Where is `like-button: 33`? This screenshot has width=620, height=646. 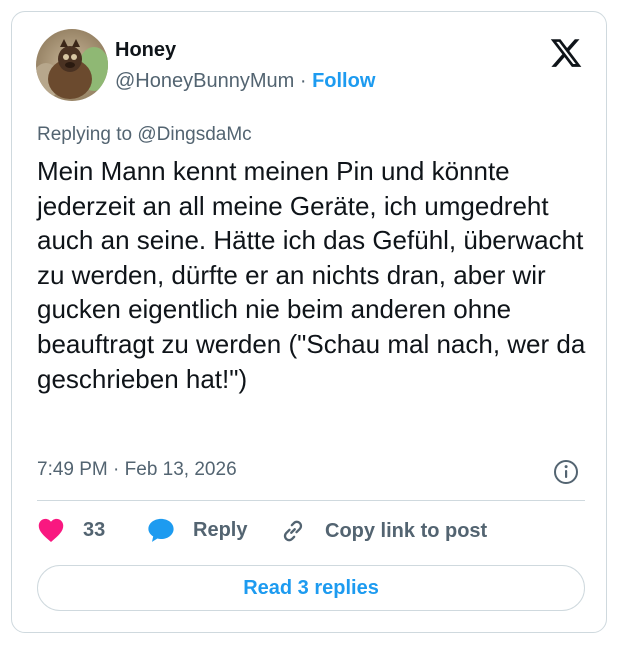
like-button: 33 is located at coordinates (71, 530).